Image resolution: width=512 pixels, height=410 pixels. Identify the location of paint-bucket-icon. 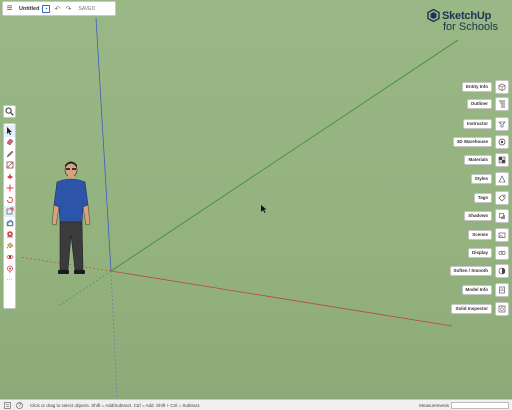
(9, 245).